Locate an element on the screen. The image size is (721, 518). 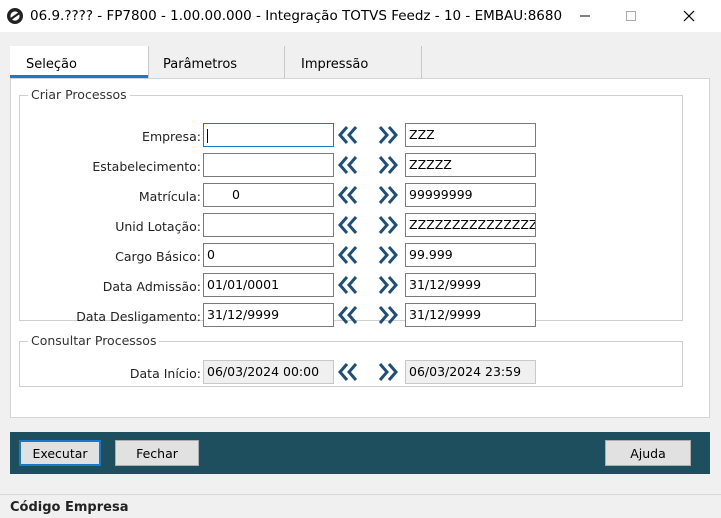
close-button is located at coordinates (689, 16).